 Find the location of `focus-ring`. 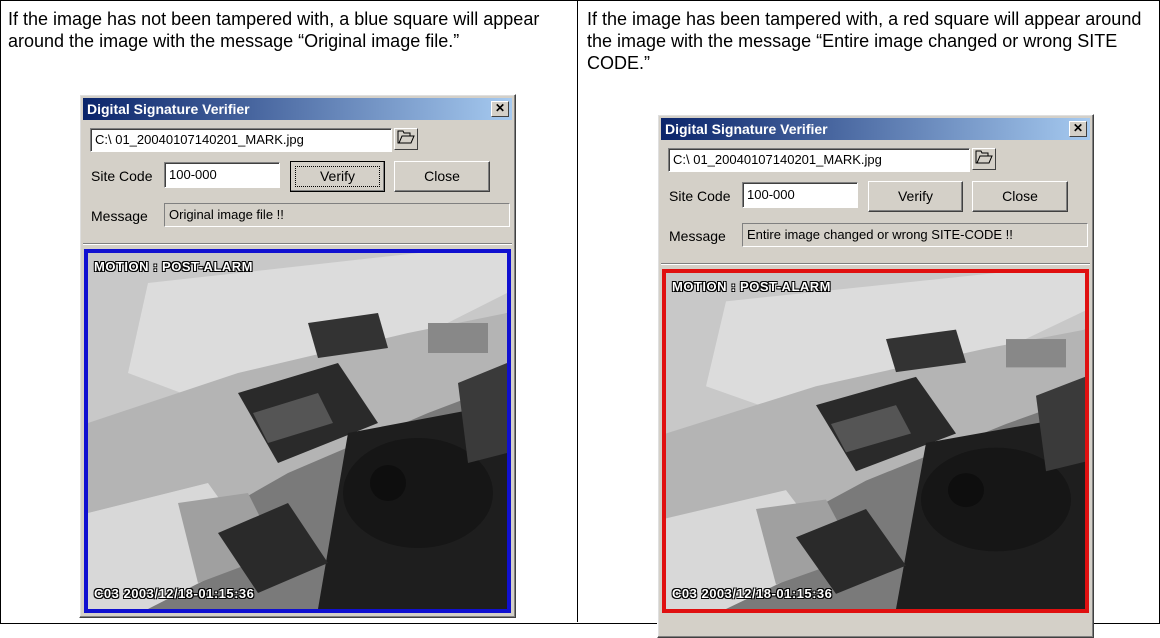

focus-ring is located at coordinates (337, 176).